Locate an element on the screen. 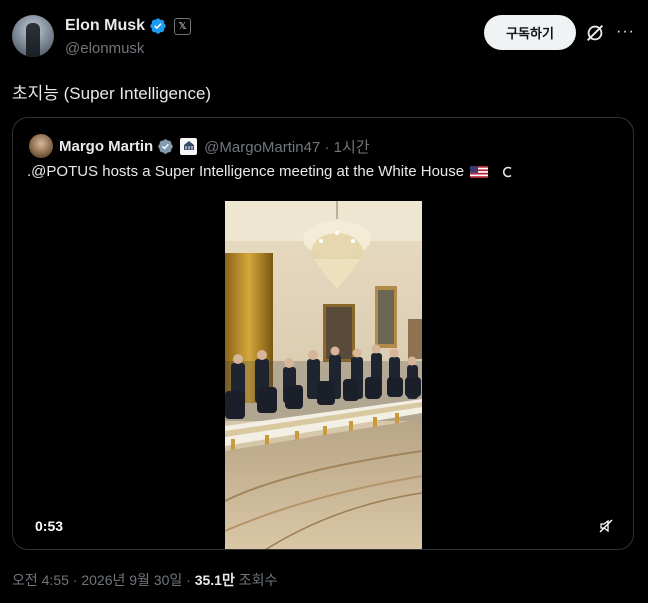 The height and width of the screenshot is (603, 648). white-house-seal-icon is located at coordinates (189, 146).